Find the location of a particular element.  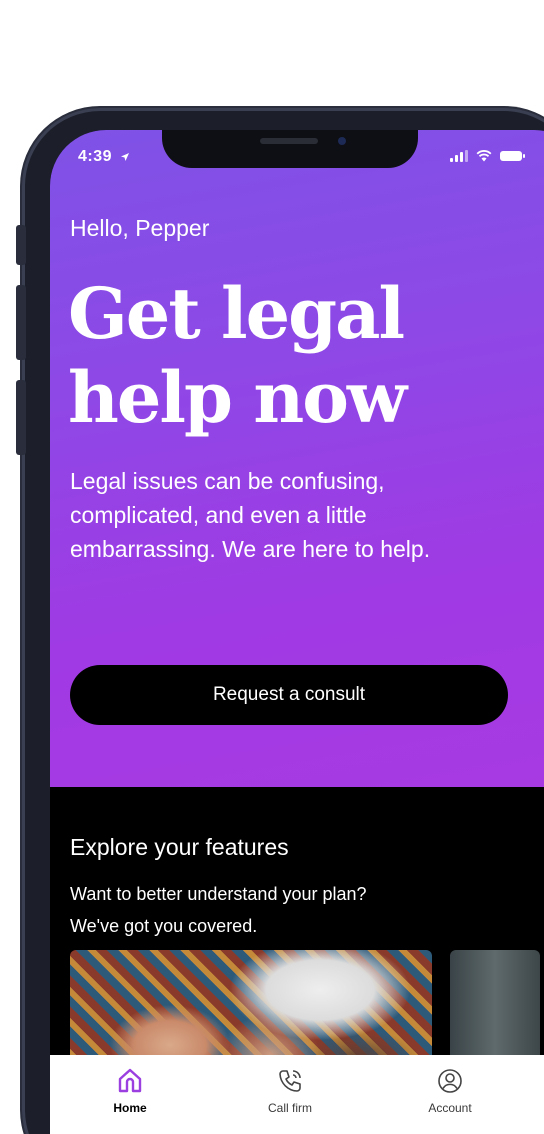

wifi-icon is located at coordinates (484, 156).